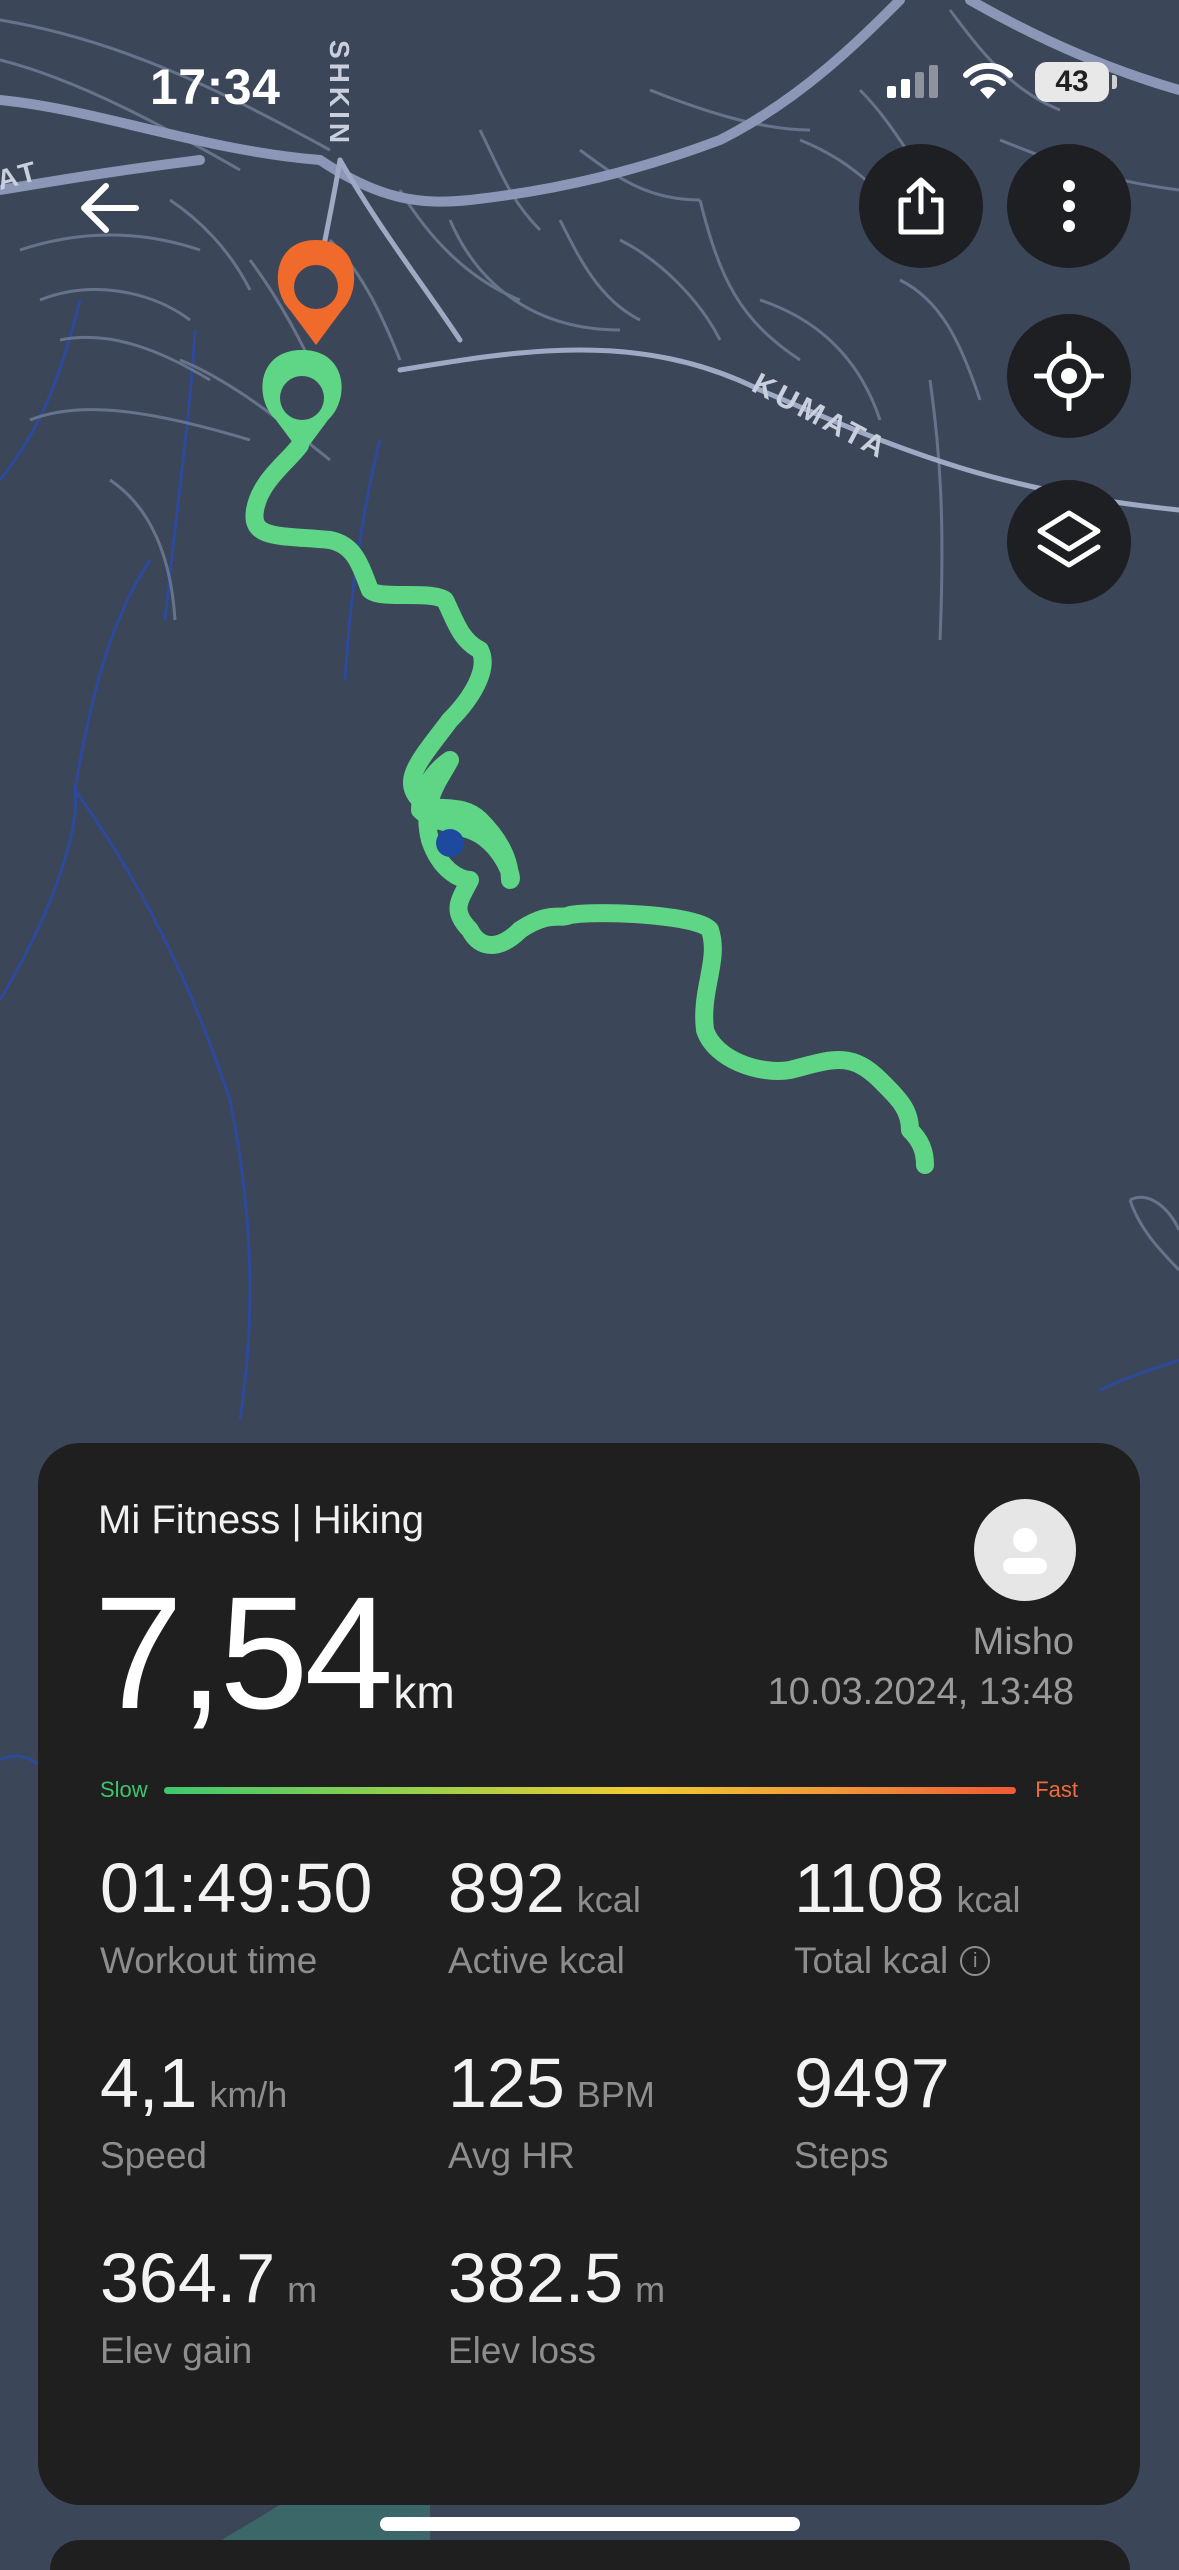 This screenshot has width=1179, height=2570. What do you see at coordinates (424, 1692) in the screenshot?
I see `distance-unit: km` at bounding box center [424, 1692].